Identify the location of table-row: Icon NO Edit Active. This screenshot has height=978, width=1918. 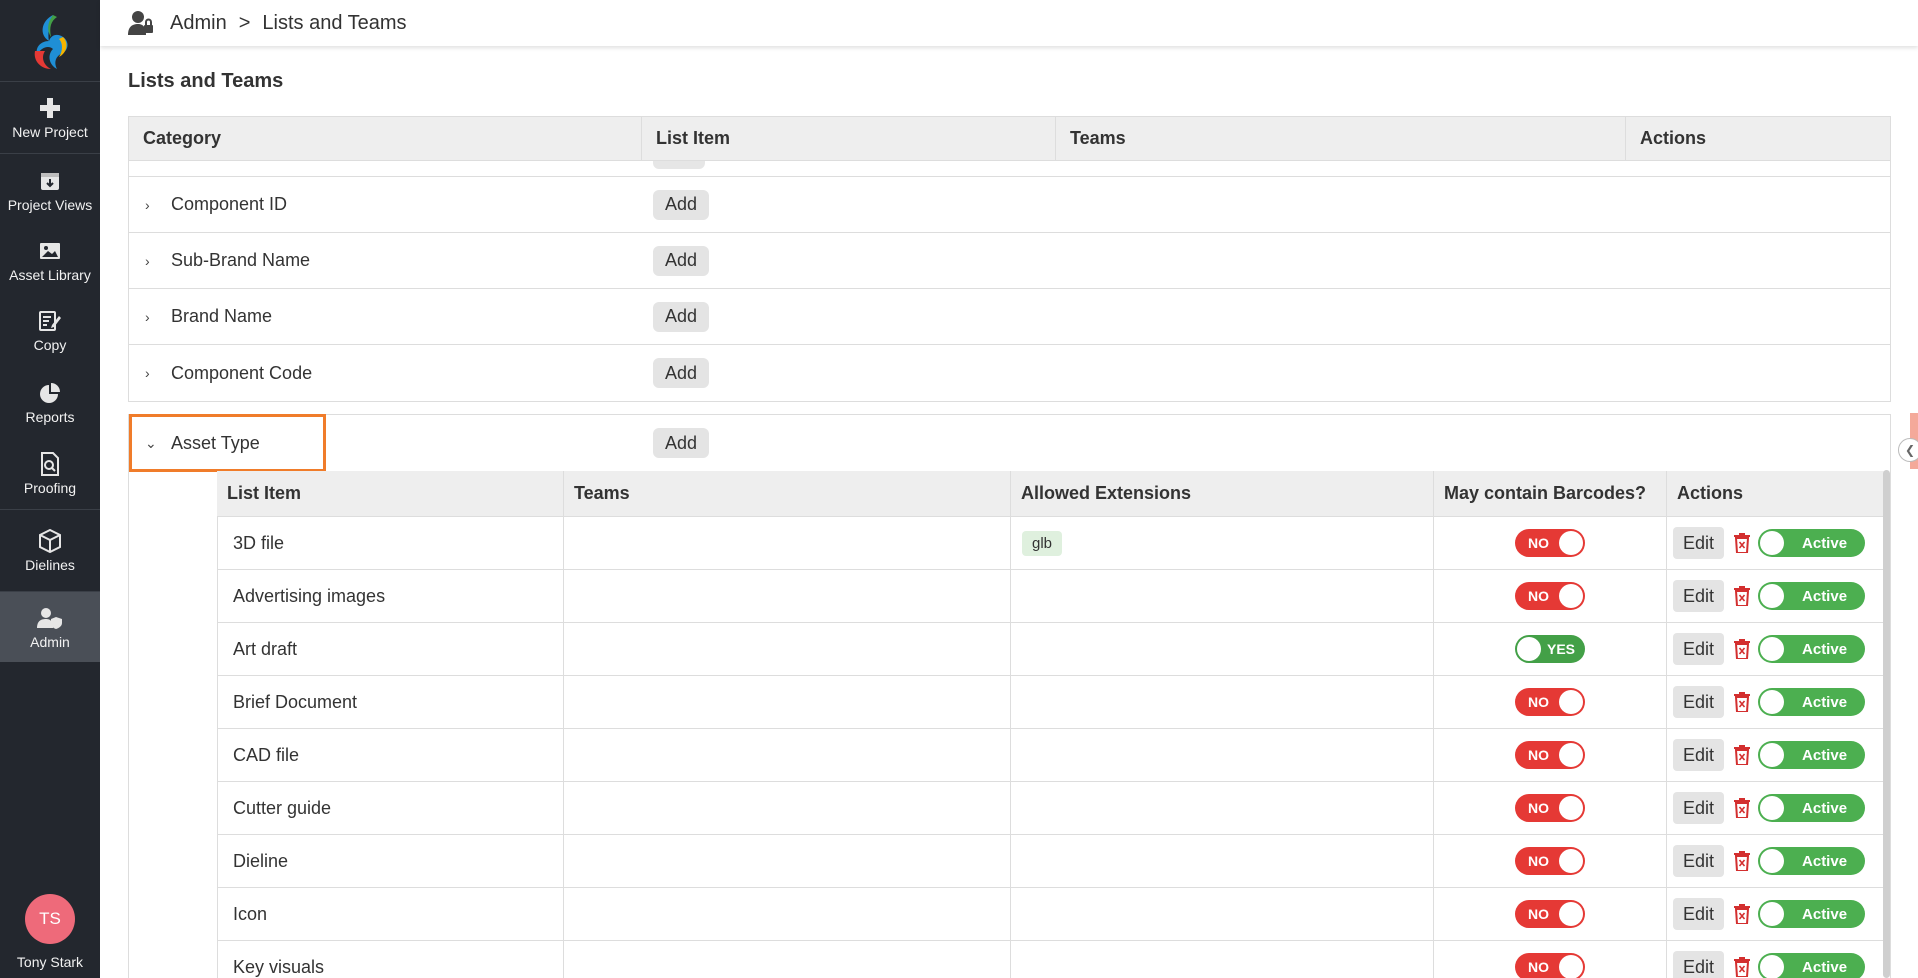
(1051, 914).